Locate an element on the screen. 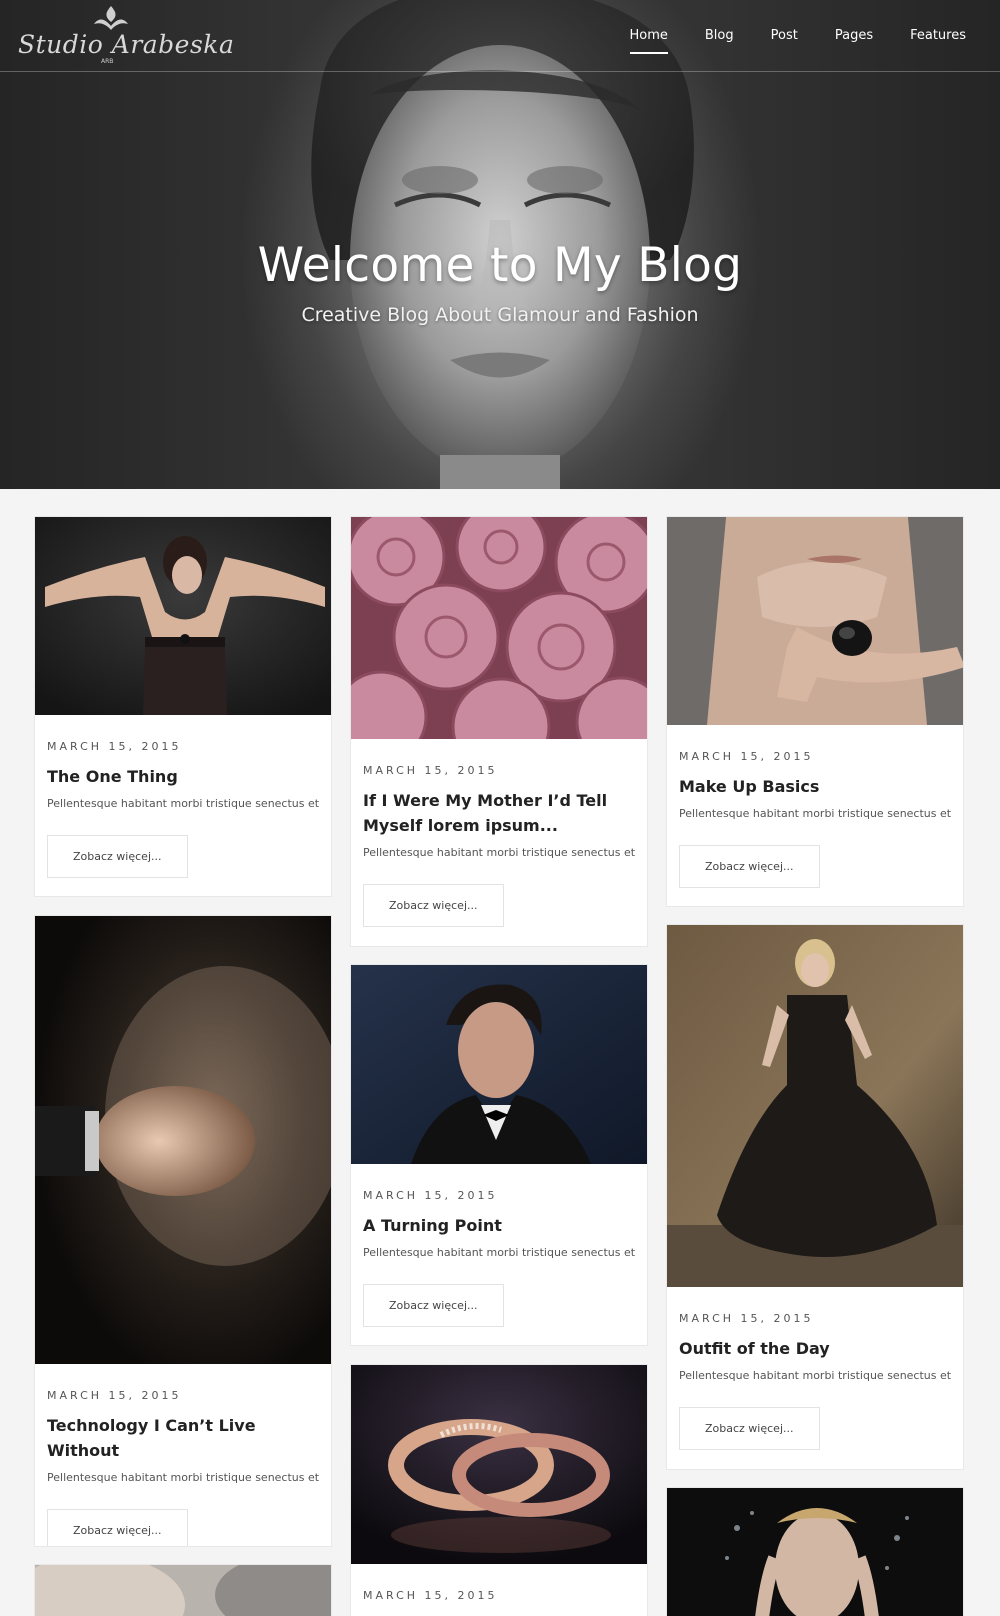 The height and width of the screenshot is (1616, 1000). nav-item-home: Home is located at coordinates (649, 39).